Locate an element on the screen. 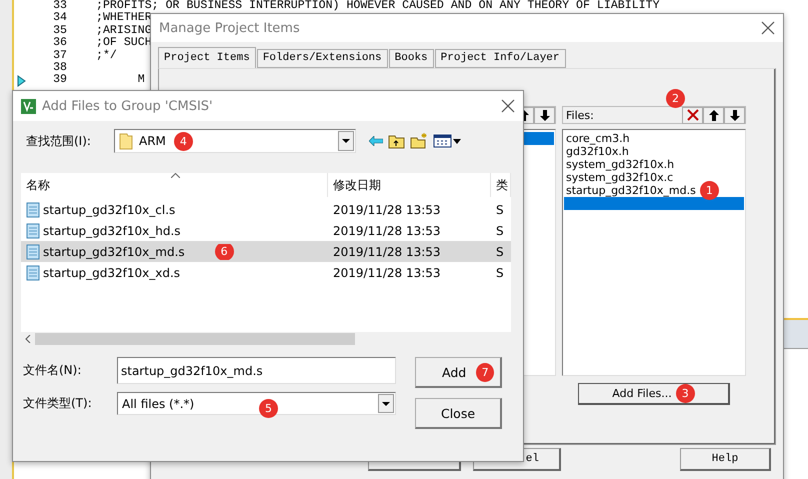  line-number: 39 is located at coordinates (59, 80).